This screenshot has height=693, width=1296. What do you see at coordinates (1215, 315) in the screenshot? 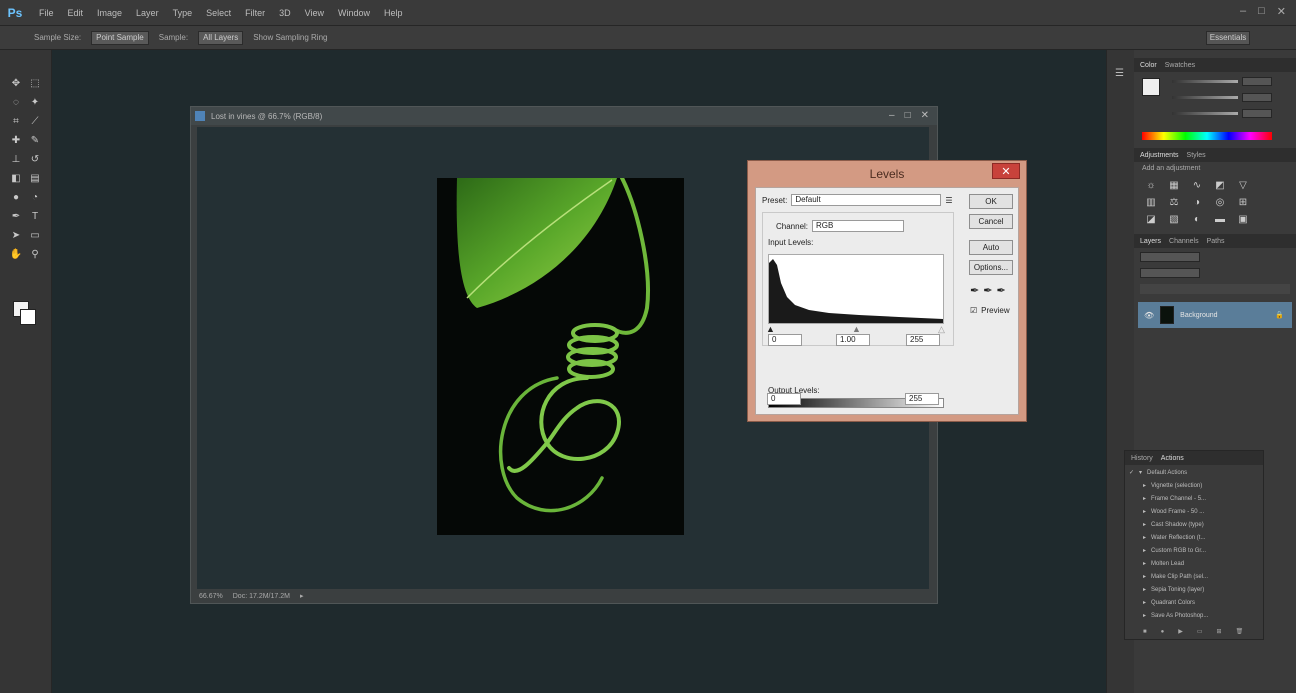
I see `layer-row-background: 👁 Background 🔒` at bounding box center [1215, 315].